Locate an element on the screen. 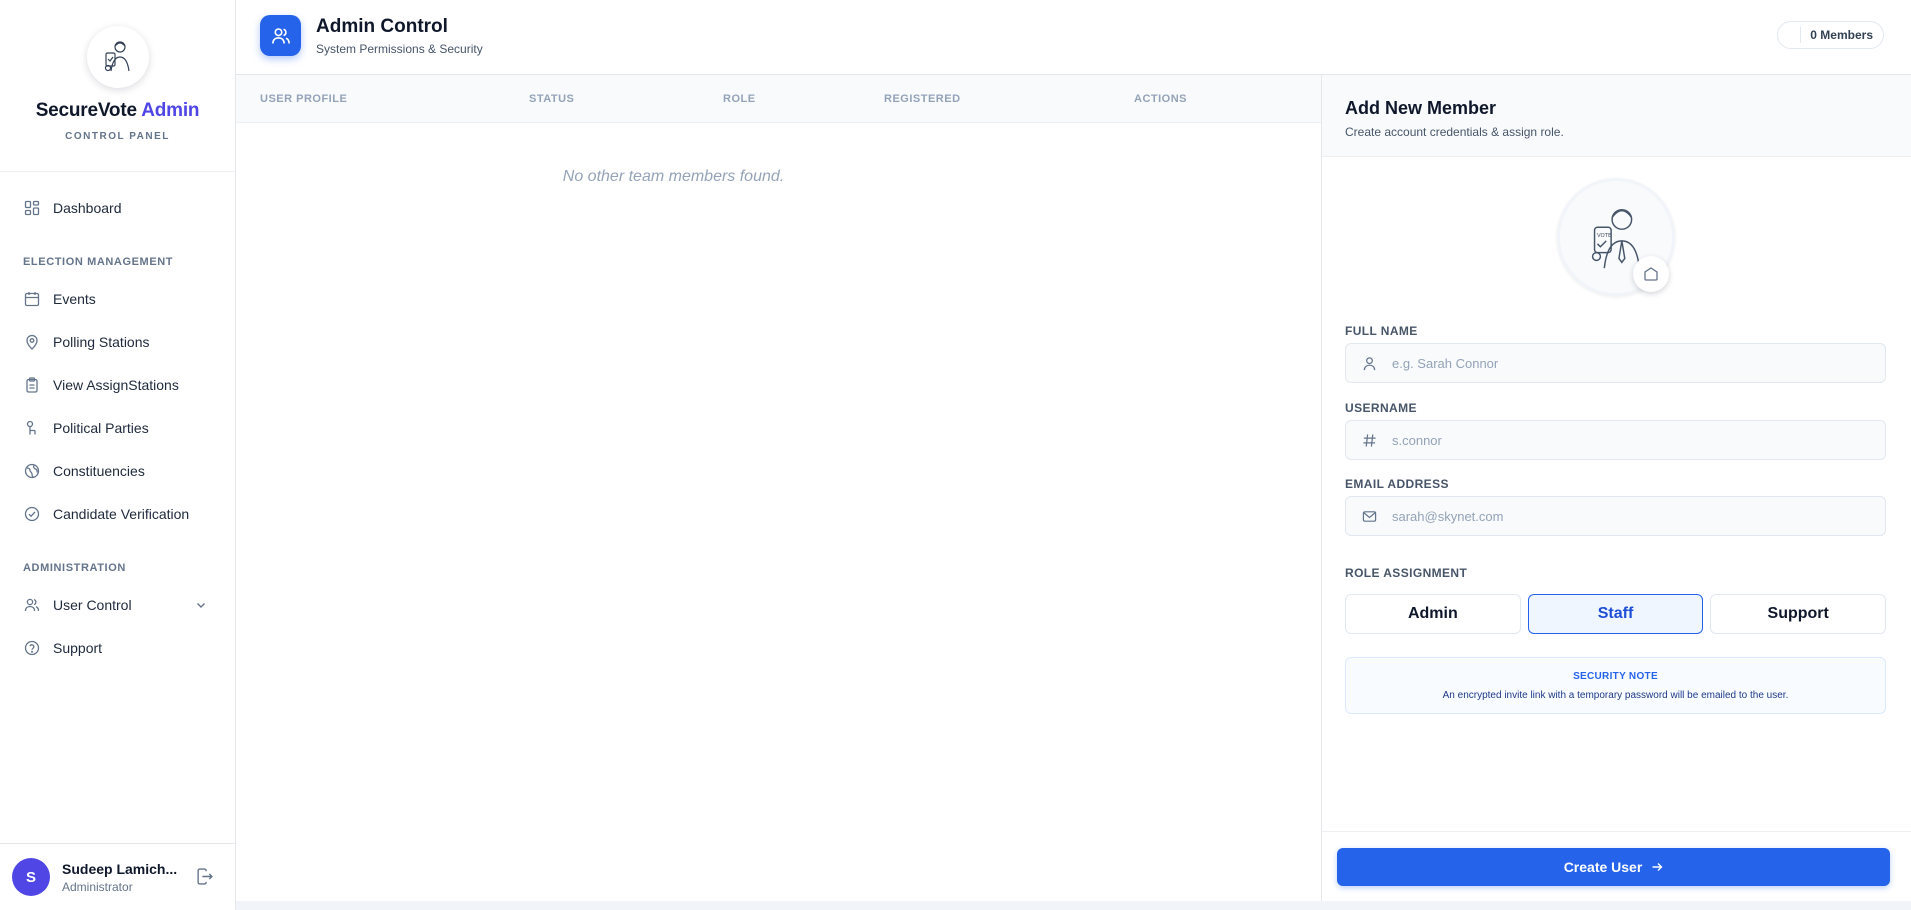  create-user-button: Create User is located at coordinates (1613, 867).